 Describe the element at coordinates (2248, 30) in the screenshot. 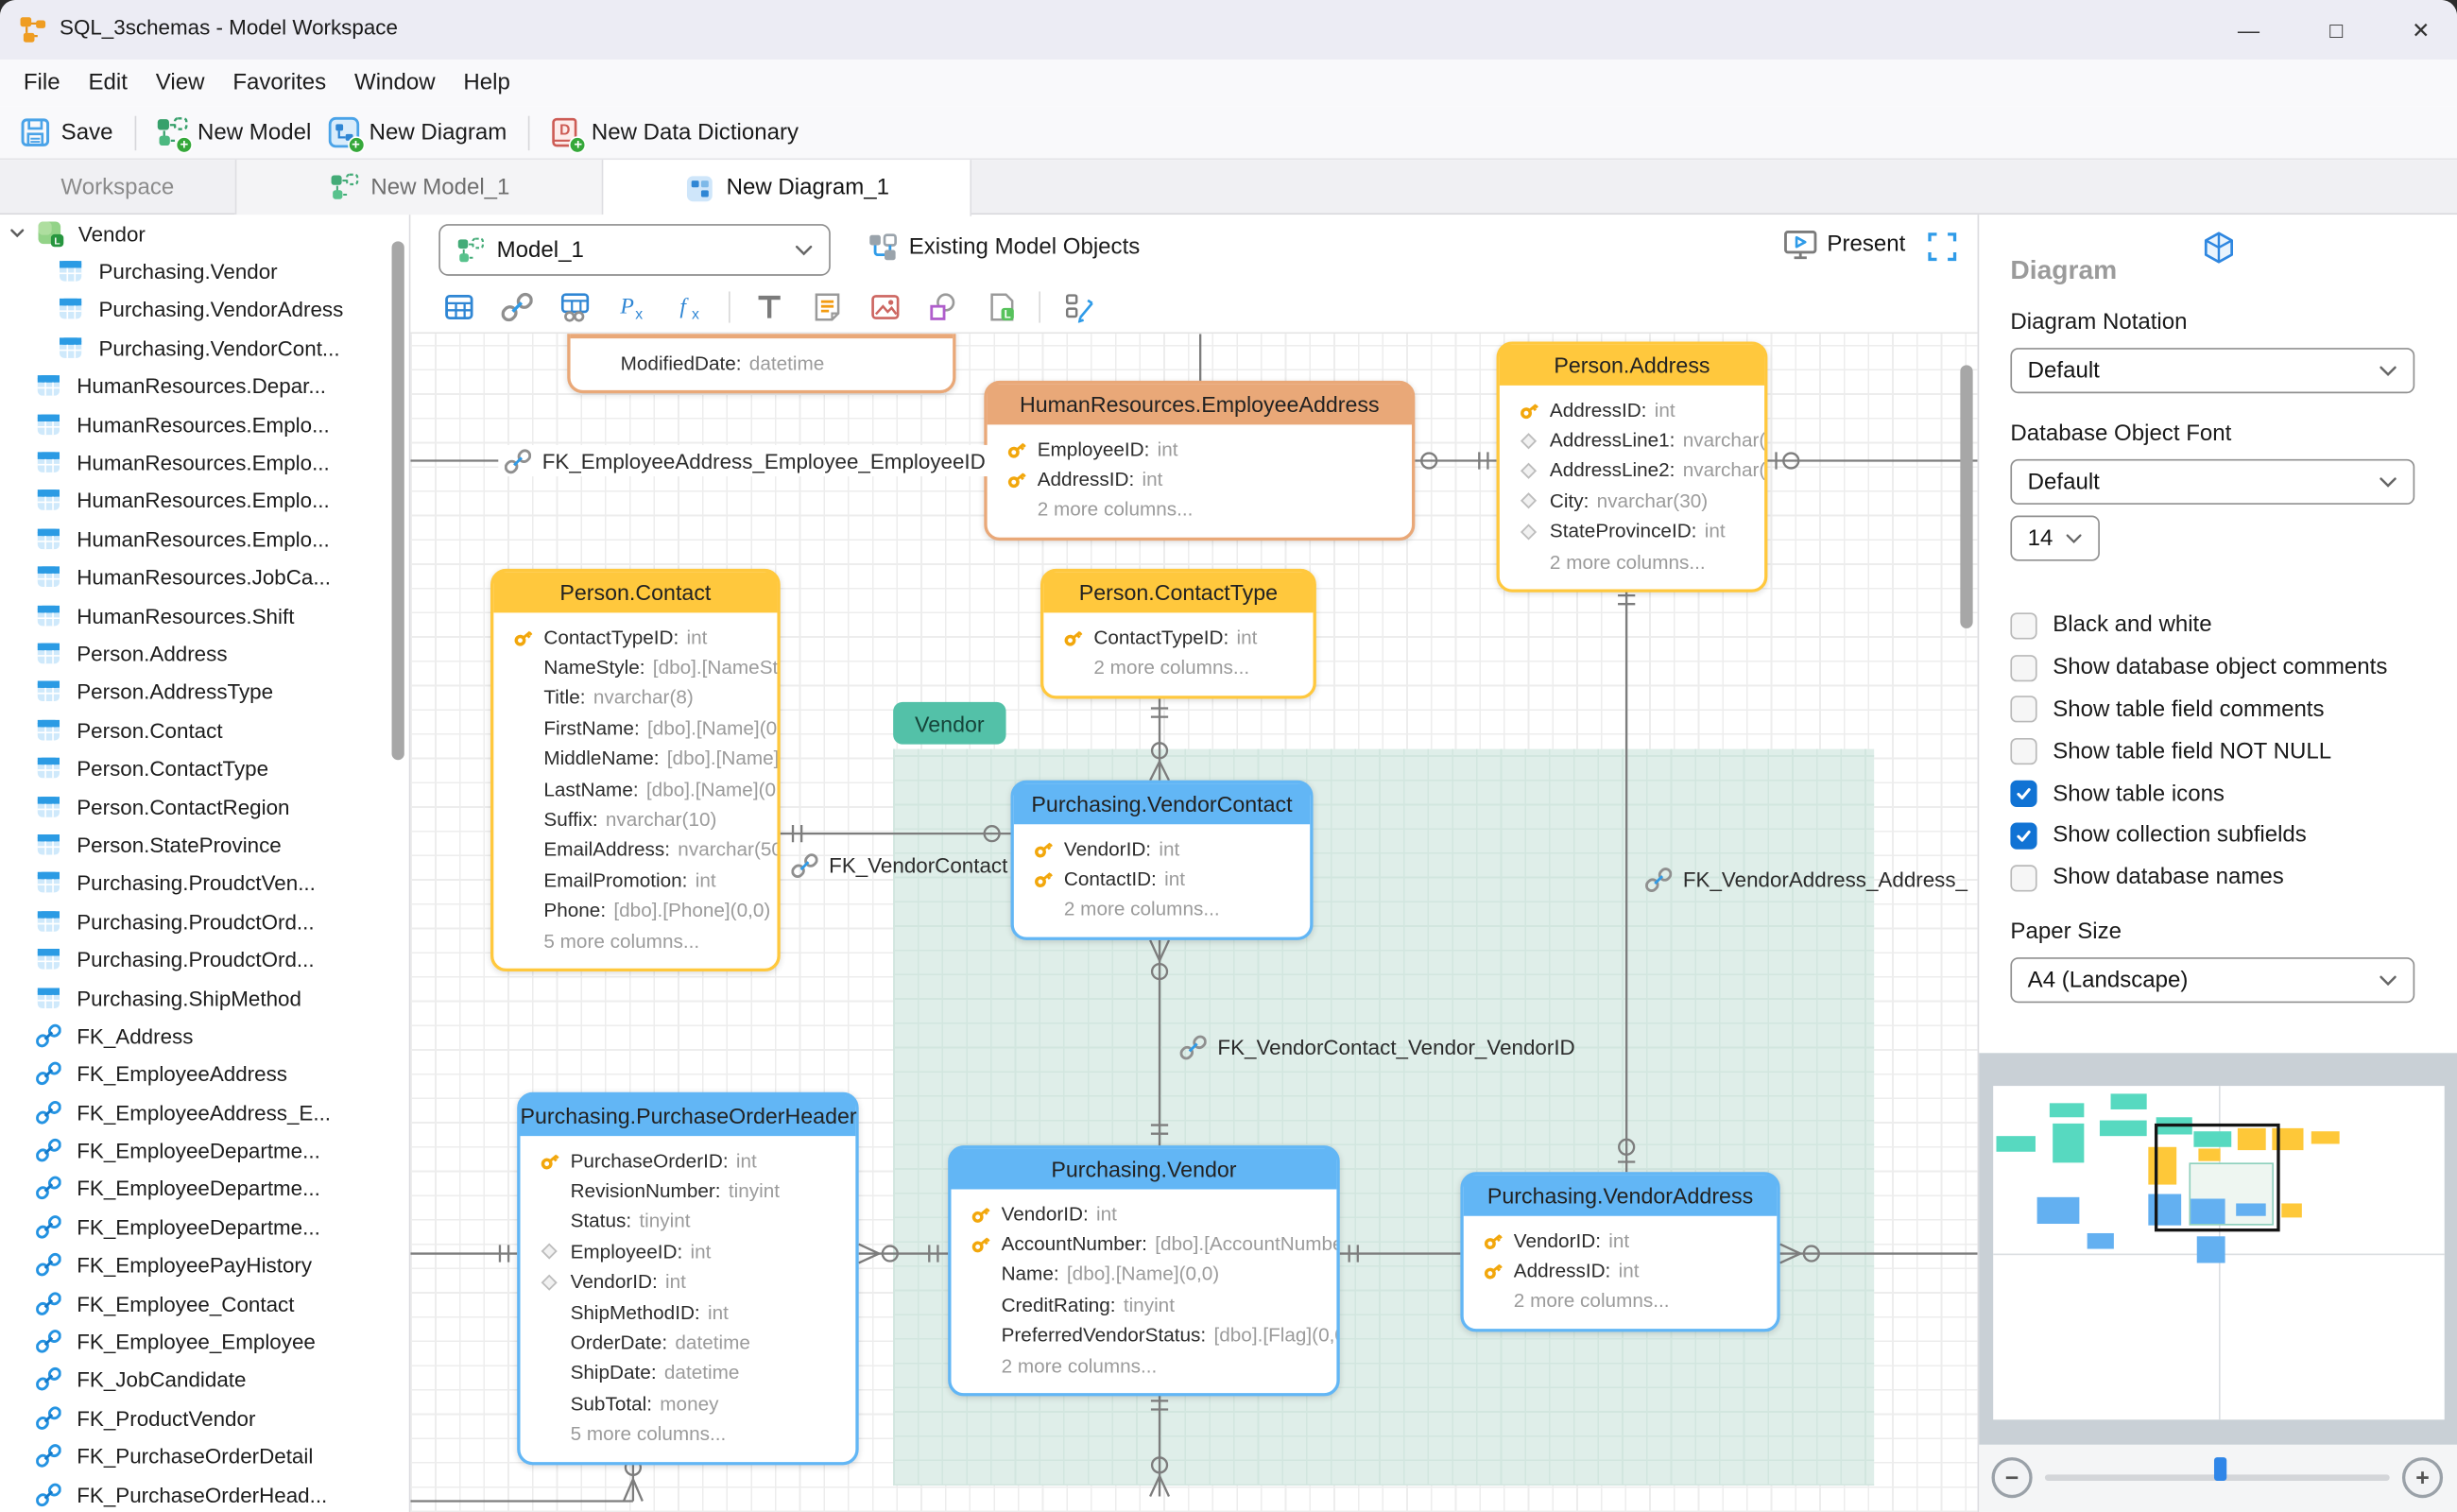

I see `minimize-button: ―` at that location.